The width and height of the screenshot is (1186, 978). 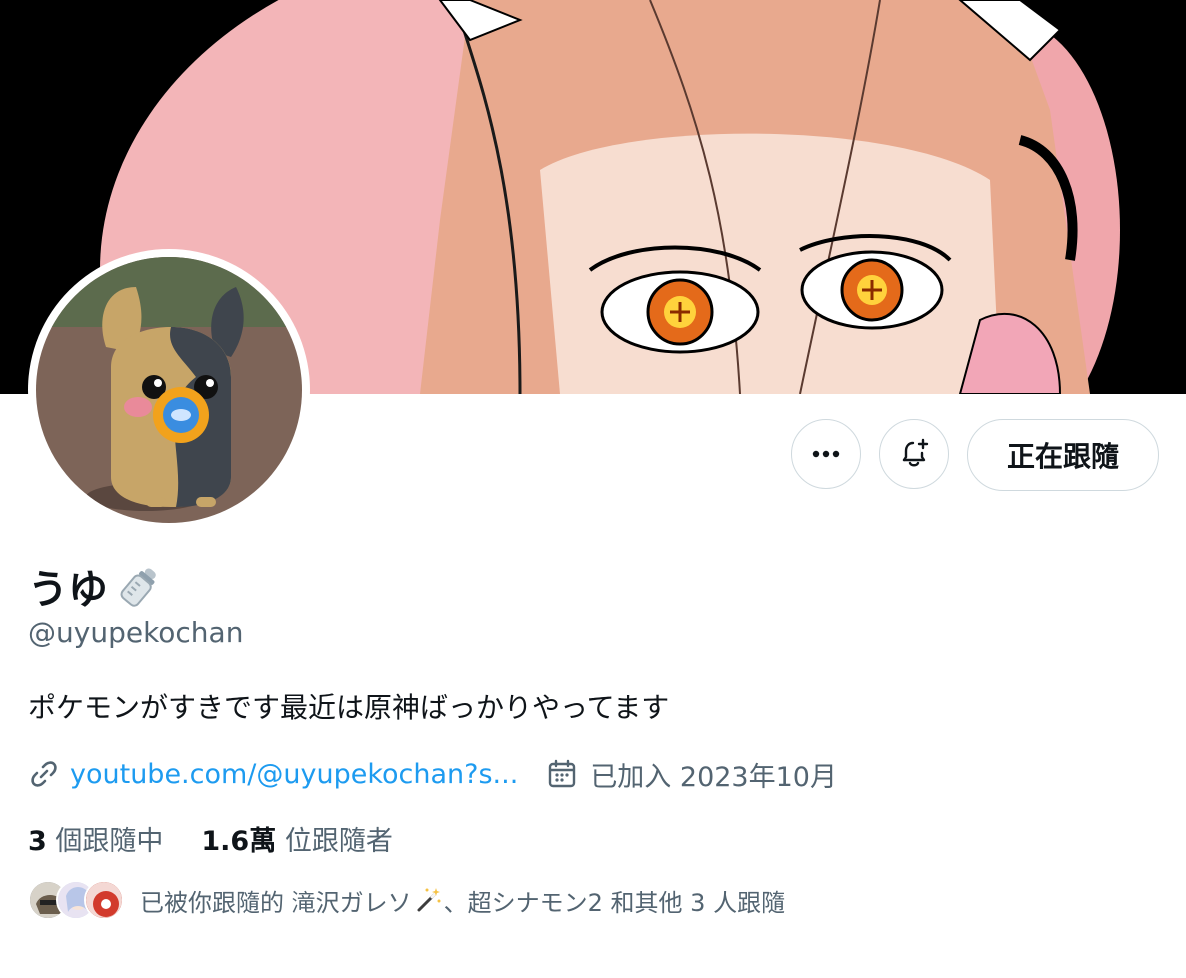 What do you see at coordinates (429, 900) in the screenshot?
I see `magic-wand-icon` at bounding box center [429, 900].